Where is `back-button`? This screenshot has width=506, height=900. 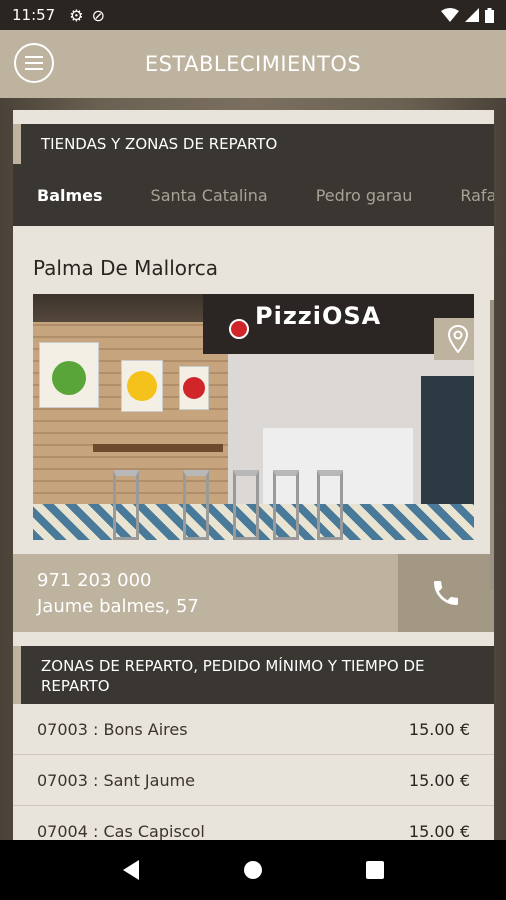
back-button is located at coordinates (131, 870).